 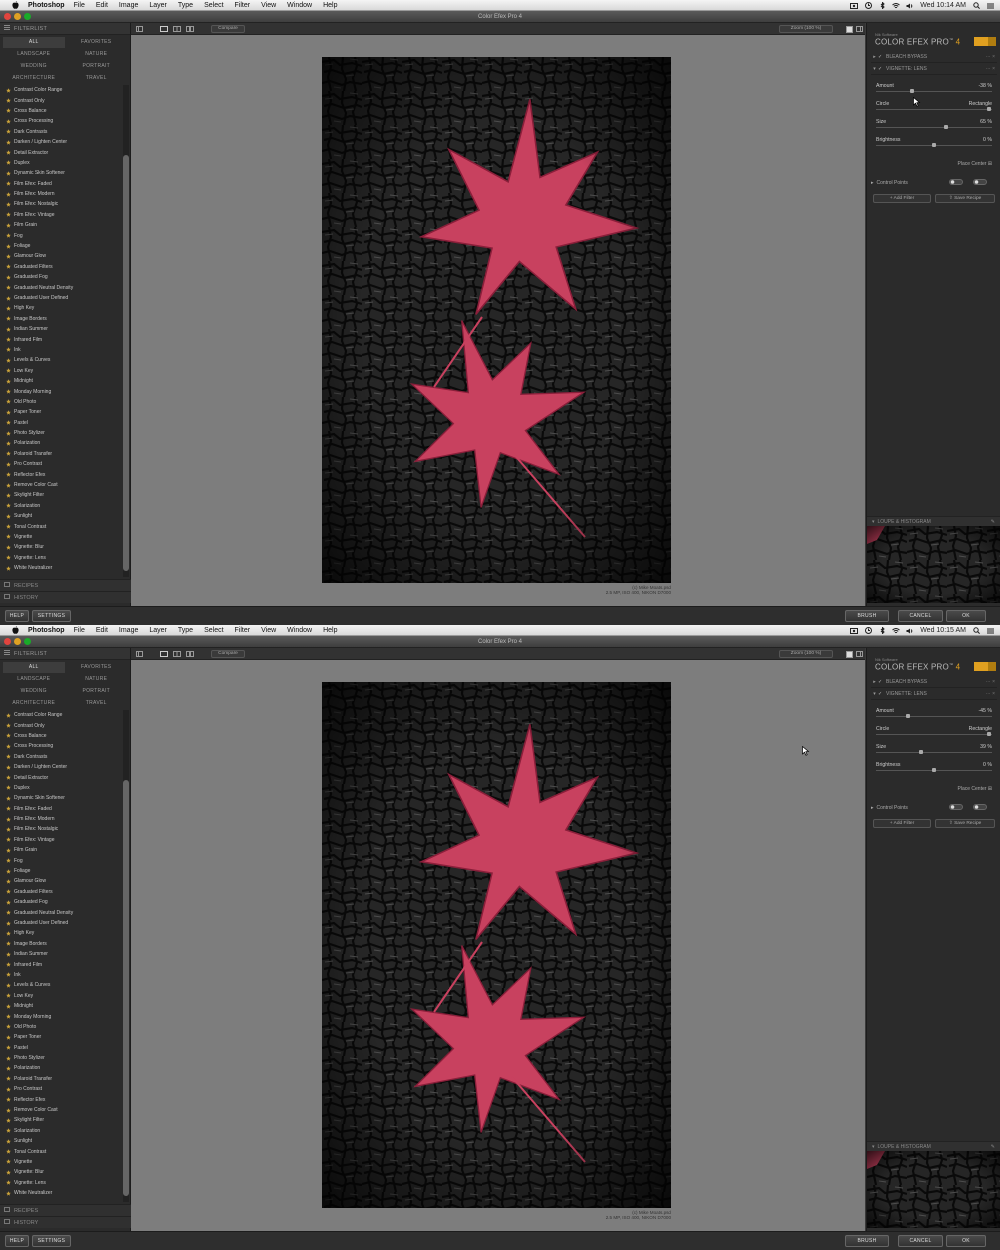 I want to click on split-view-icon, so click(x=176, y=29).